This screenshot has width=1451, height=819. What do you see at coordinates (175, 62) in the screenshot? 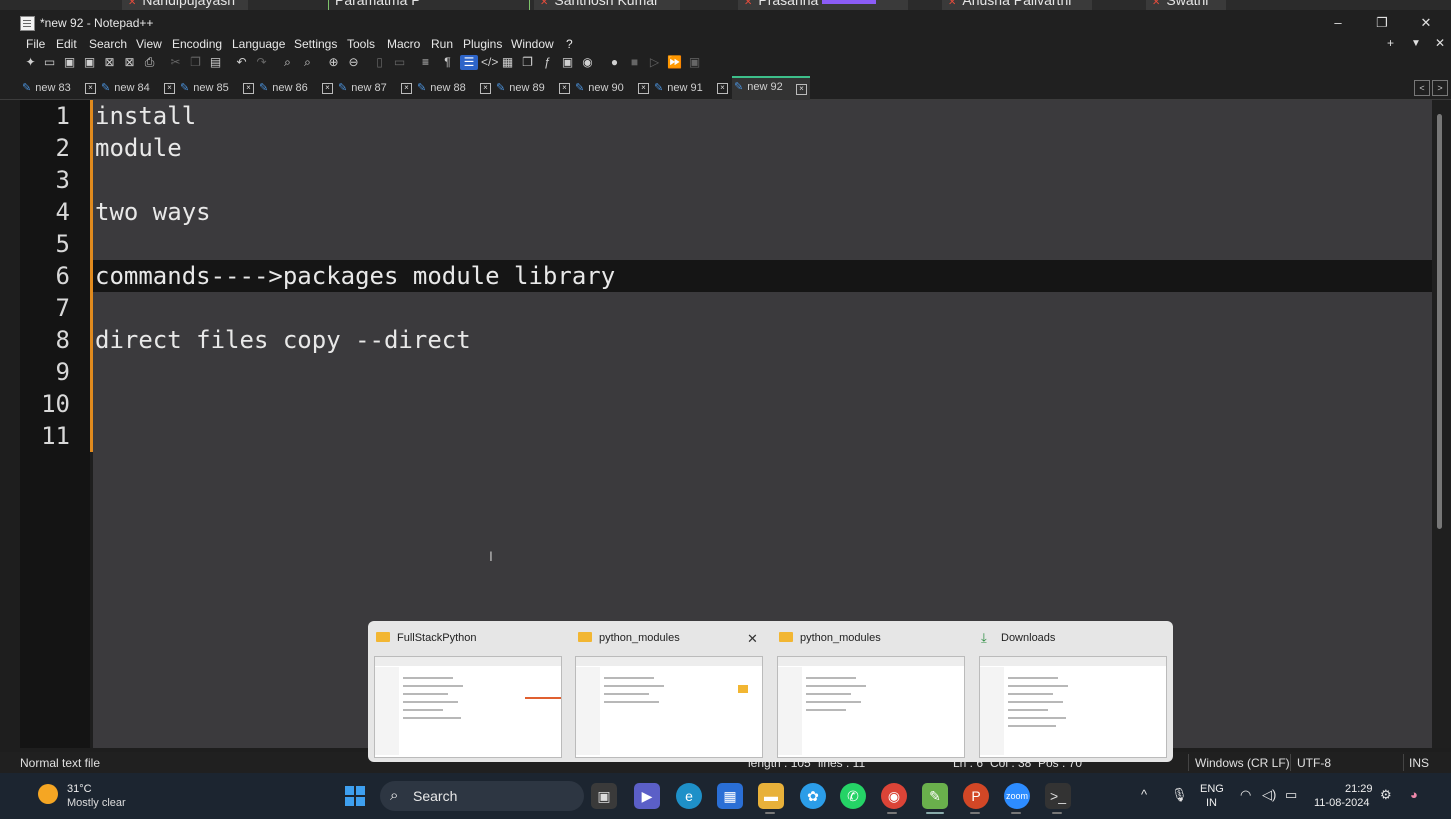
I see `cut-icon: ✂` at bounding box center [175, 62].